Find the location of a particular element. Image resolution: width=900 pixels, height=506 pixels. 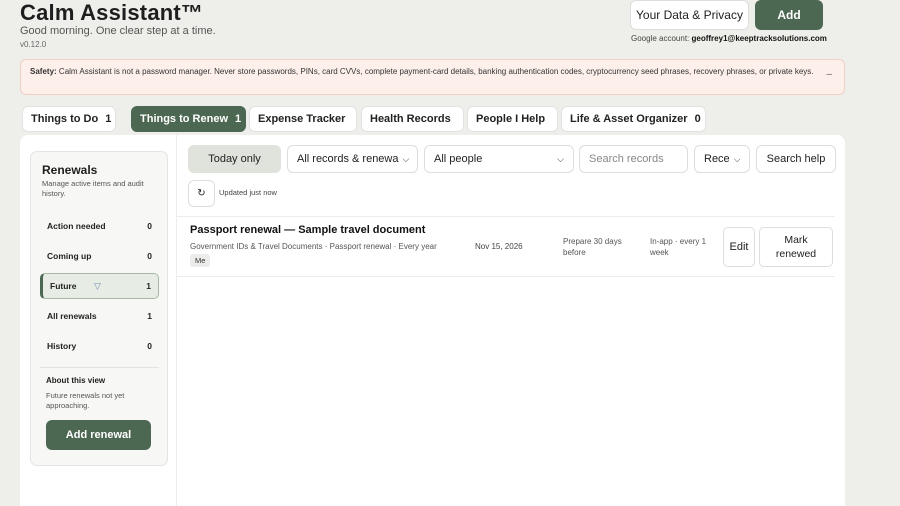

person-tag: Me is located at coordinates (200, 260).